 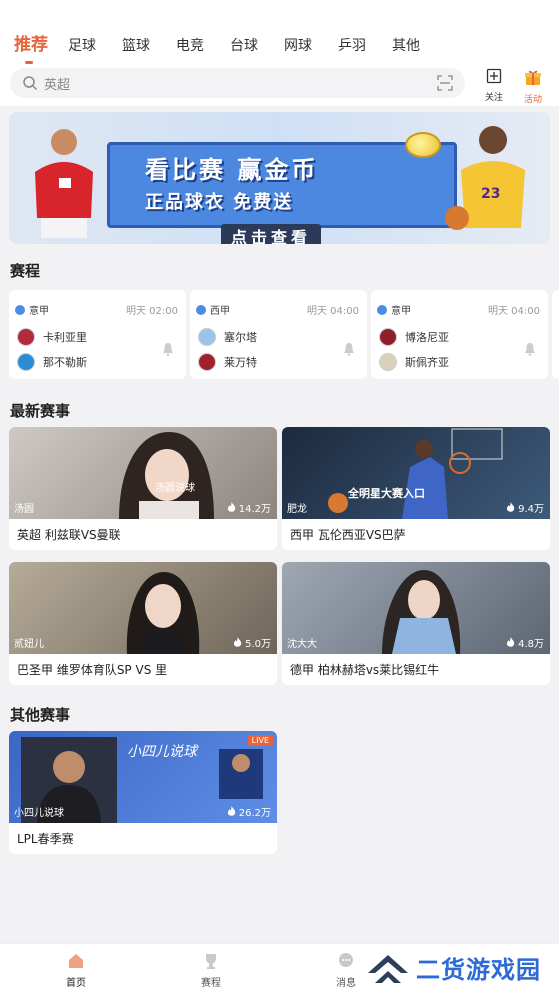 I want to click on stream-caption: 巴圣甲 维罗体育队SP VS 里, so click(x=92, y=670).